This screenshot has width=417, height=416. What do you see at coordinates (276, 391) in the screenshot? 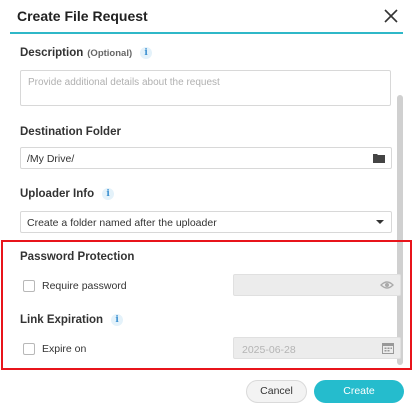
I see `cancel-button: Cancel` at bounding box center [276, 391].